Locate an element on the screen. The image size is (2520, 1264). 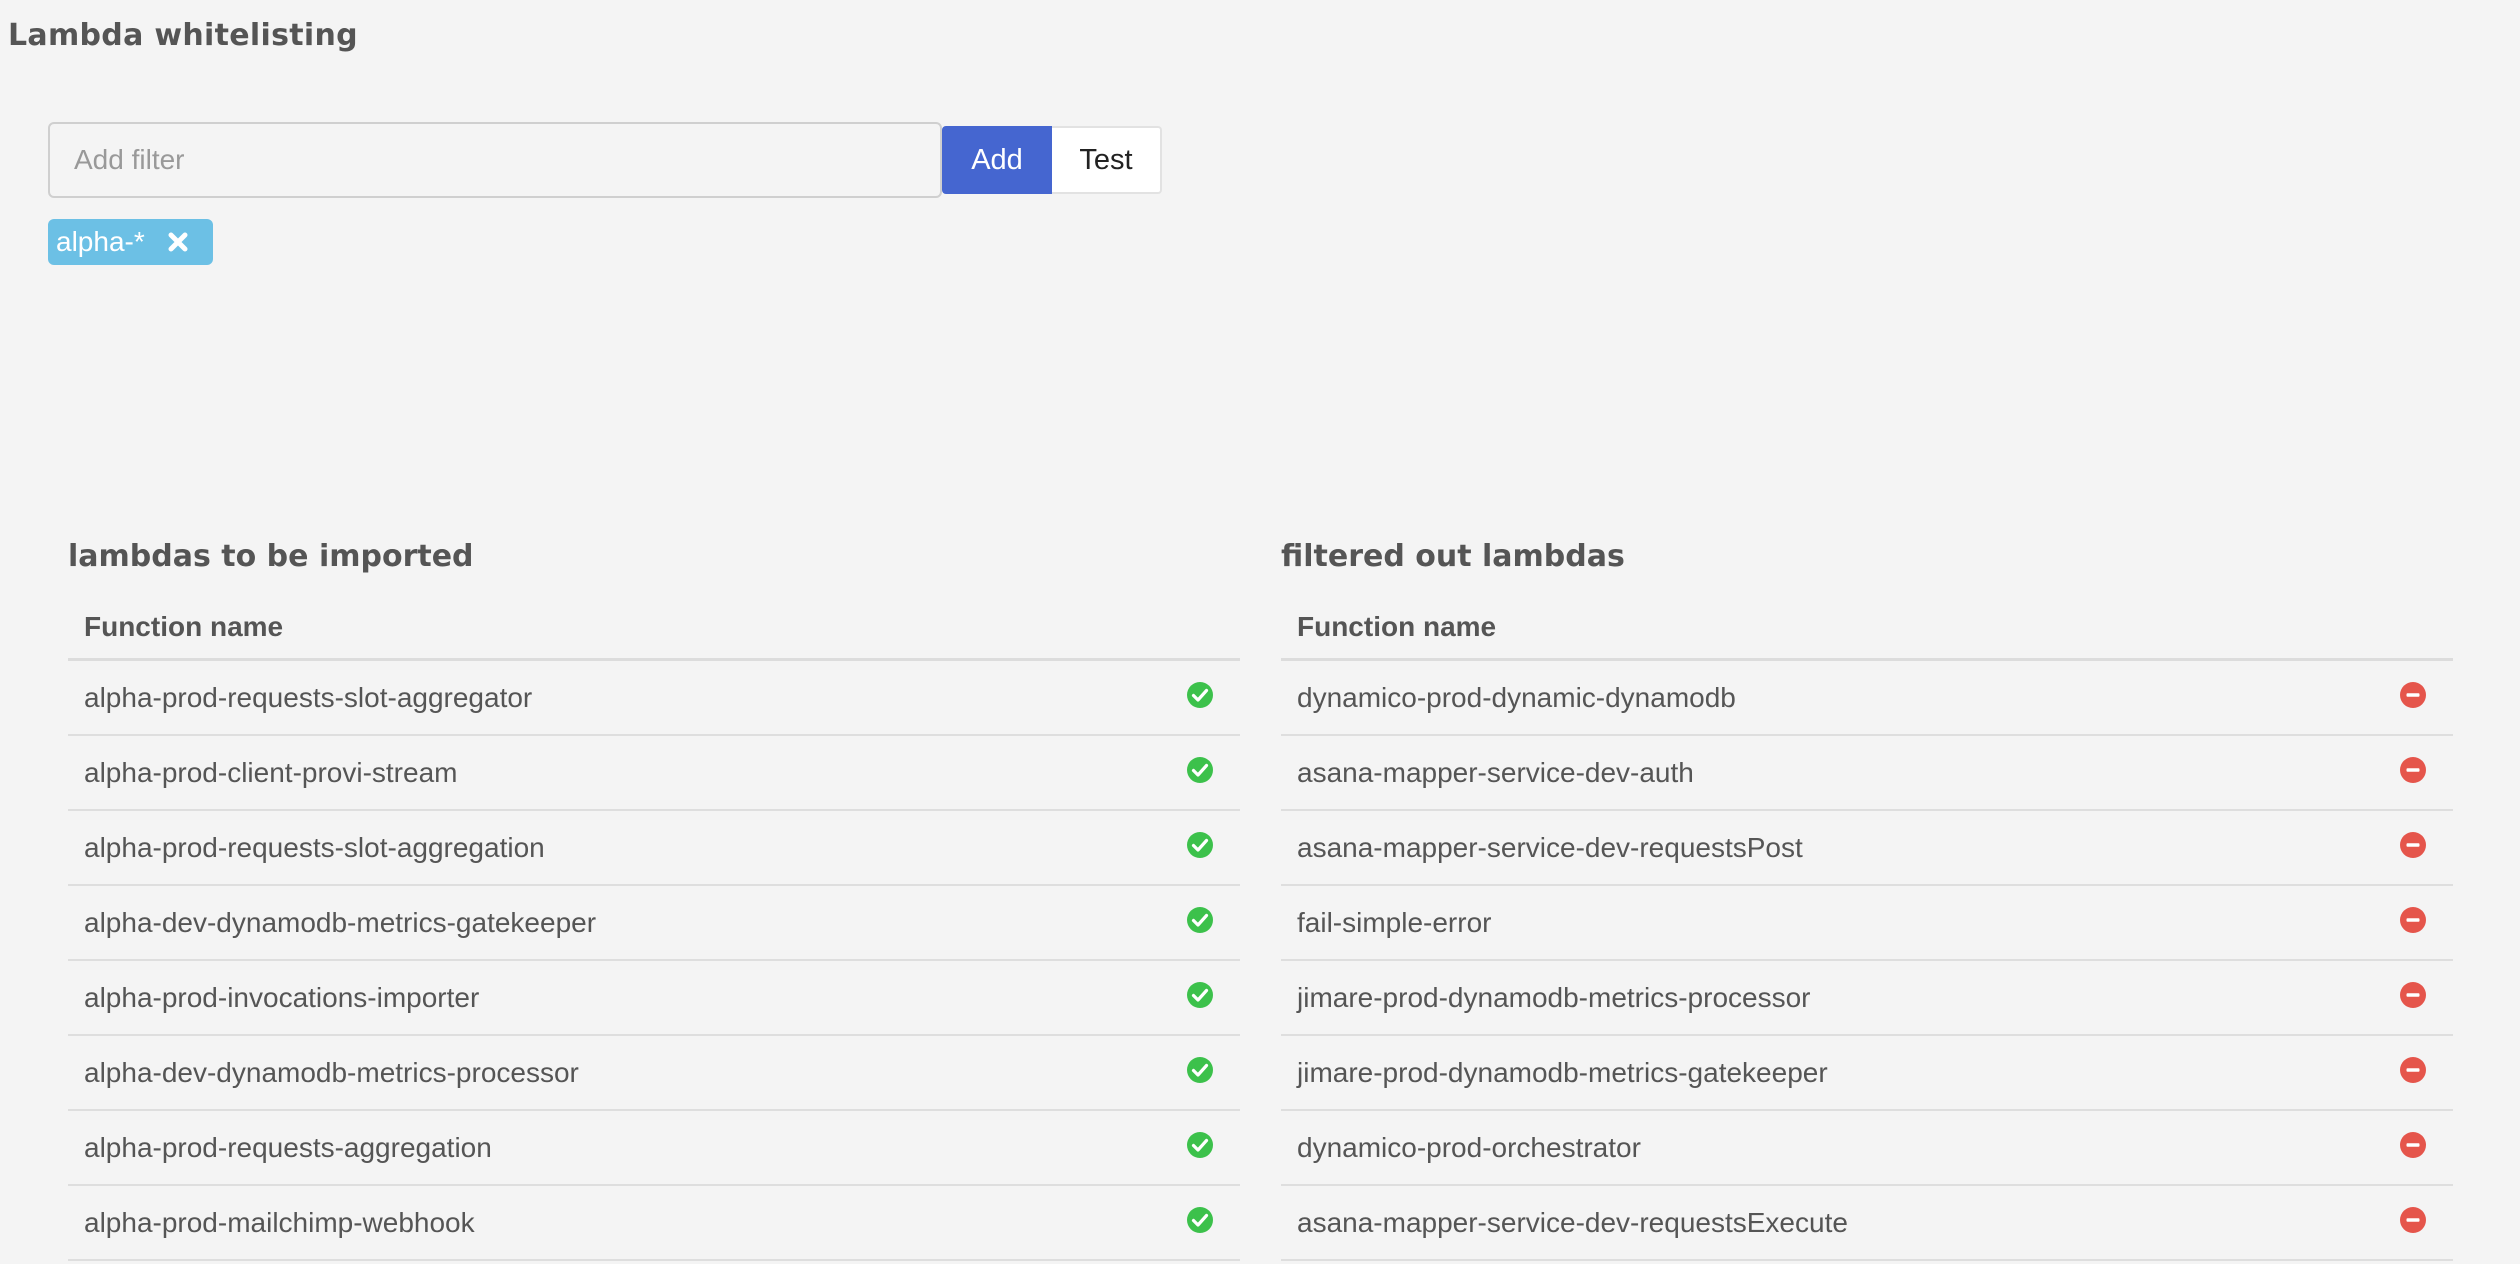
function-name-cell: asana-mapper-service-dev-auth is located at coordinates (1827, 773).